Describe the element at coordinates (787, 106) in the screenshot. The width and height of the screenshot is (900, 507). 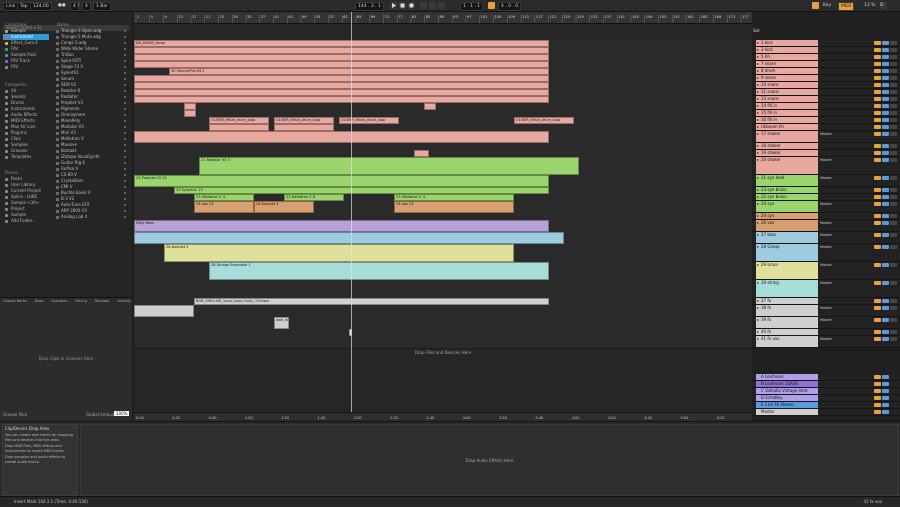
I see `track-name: 14 fill in` at that location.